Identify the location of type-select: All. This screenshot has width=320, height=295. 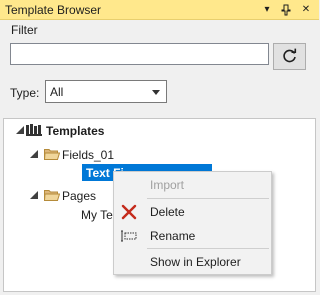
(106, 91).